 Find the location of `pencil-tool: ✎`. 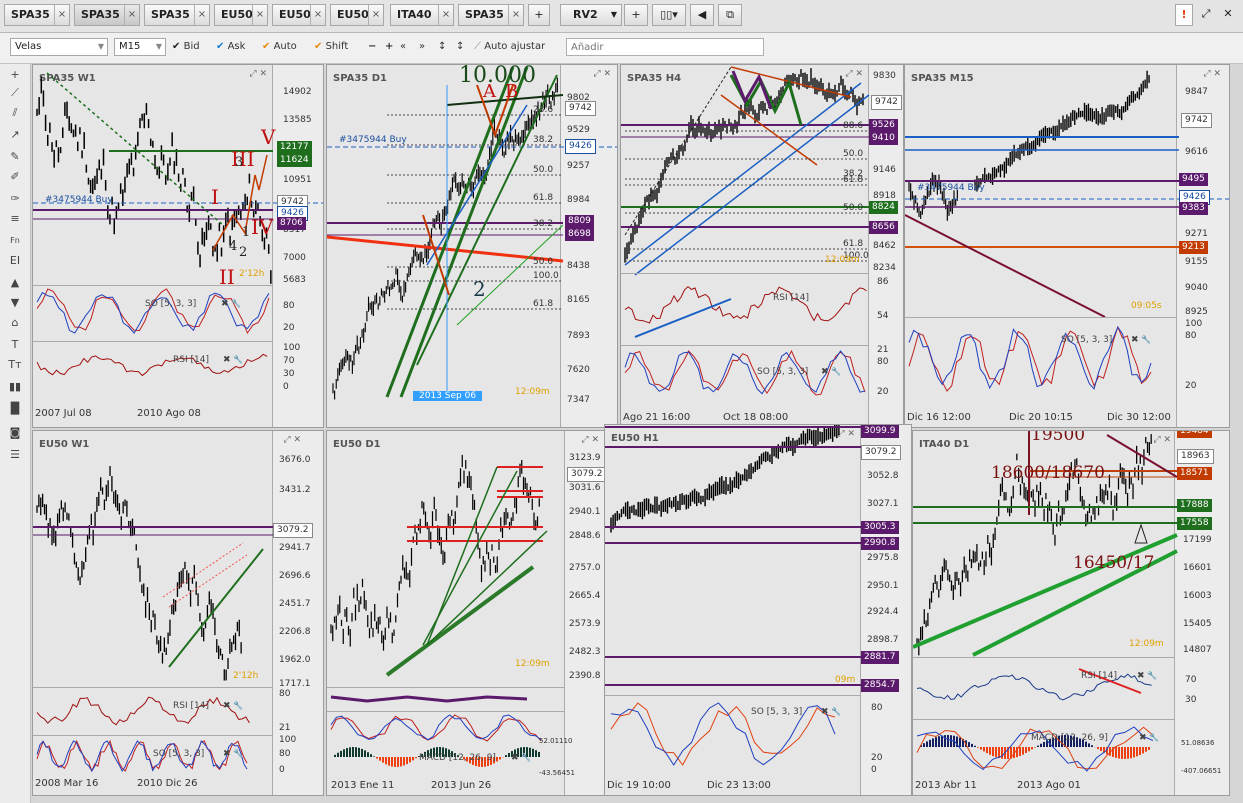

pencil-tool: ✎ is located at coordinates (15, 157).